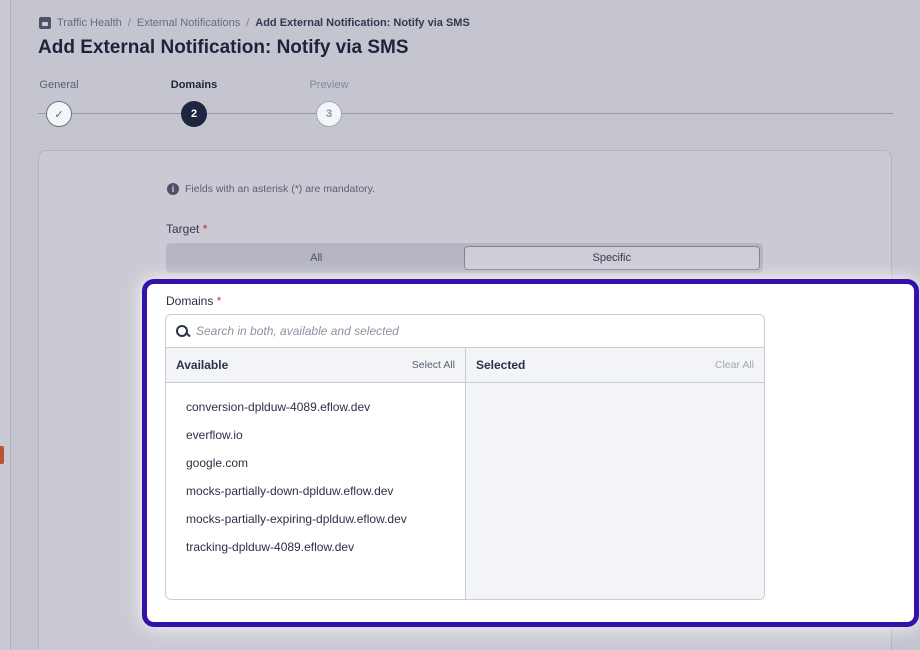 The image size is (920, 650). What do you see at coordinates (315, 435) in the screenshot?
I see `list-item: everflow.io` at bounding box center [315, 435].